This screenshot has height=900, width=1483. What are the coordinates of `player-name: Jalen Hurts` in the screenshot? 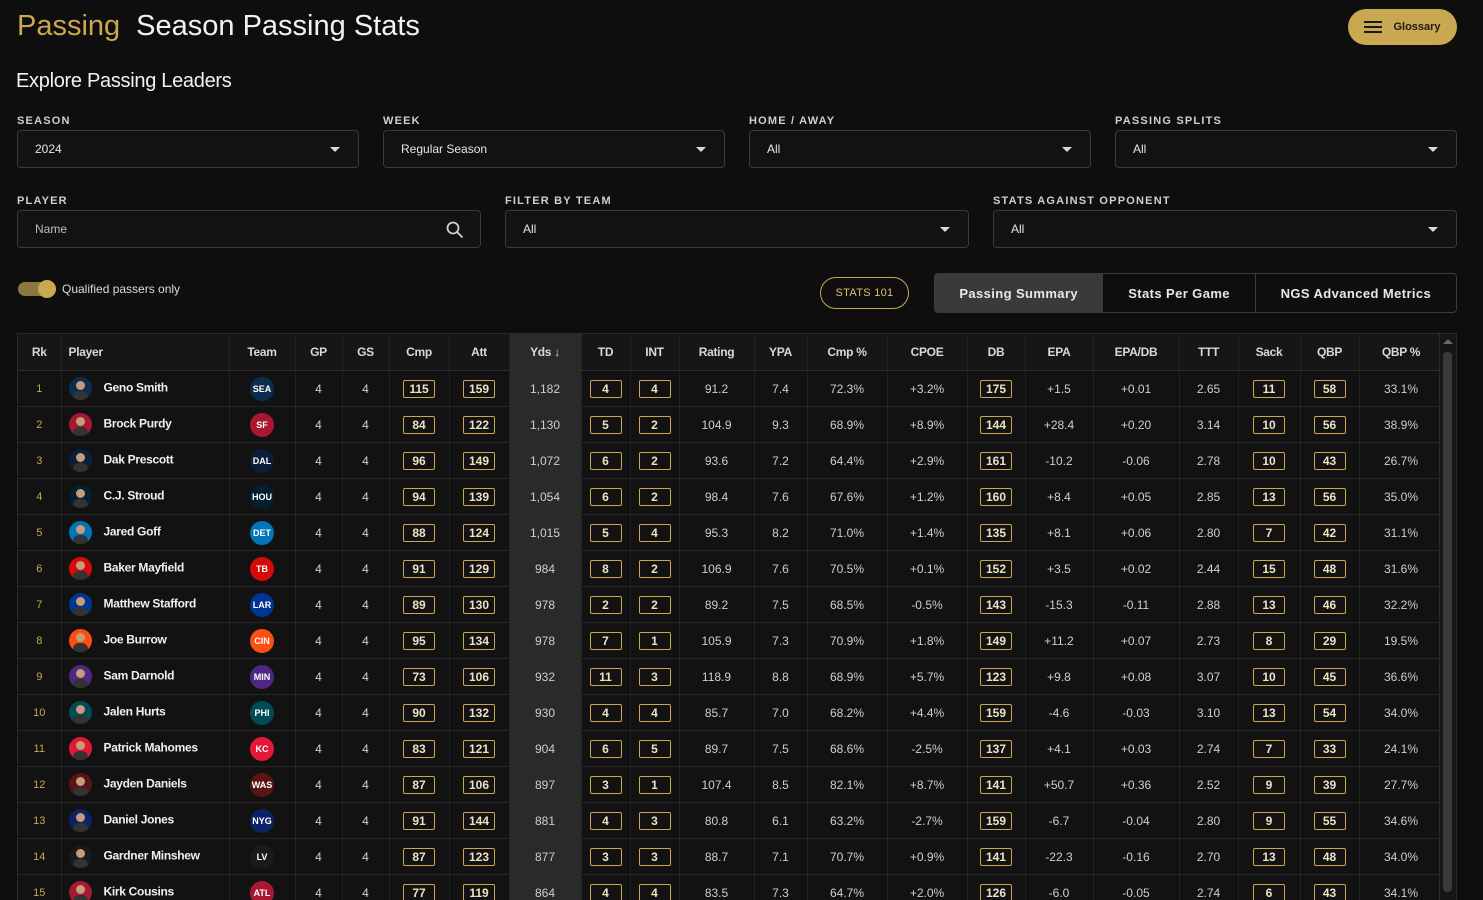 It's located at (135, 712).